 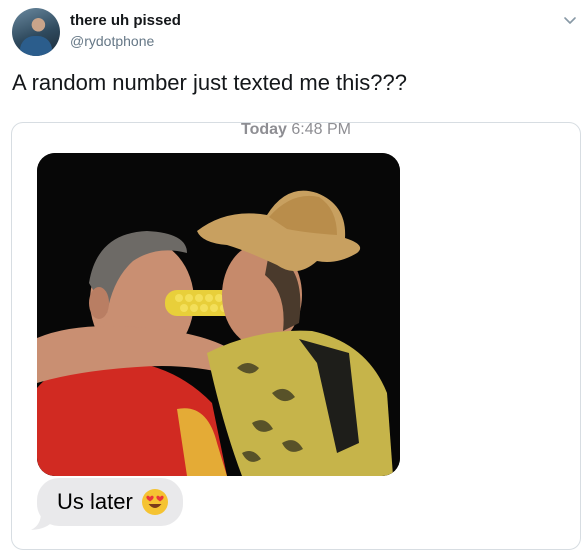 I want to click on profile-avatar, so click(x=36, y=32).